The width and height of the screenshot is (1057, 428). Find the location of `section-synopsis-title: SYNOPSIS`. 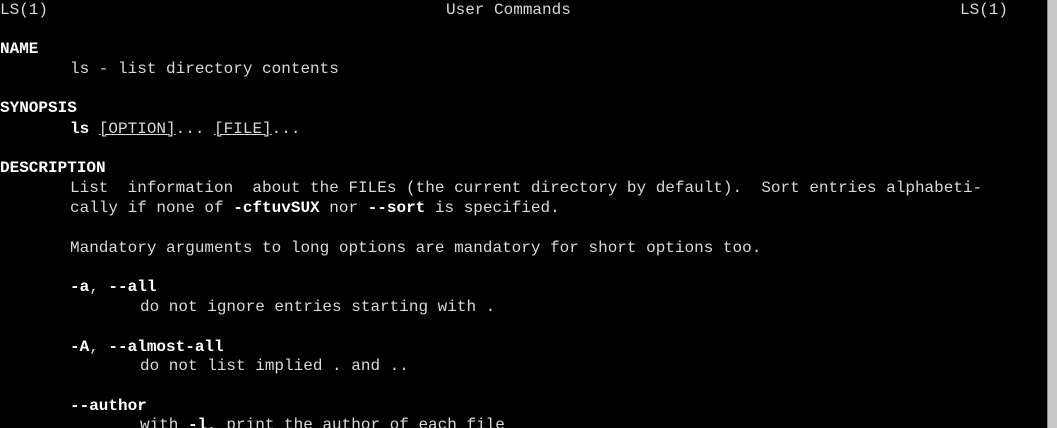

section-synopsis-title: SYNOPSIS is located at coordinates (38, 108).